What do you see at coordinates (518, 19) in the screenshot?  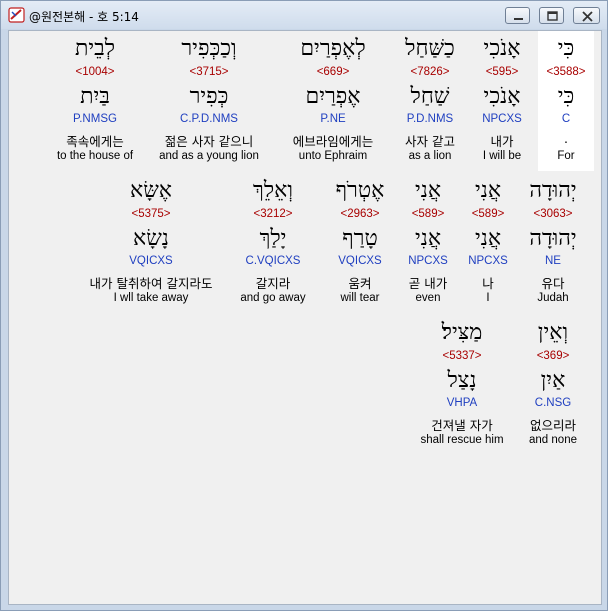 I see `minimize-icon` at bounding box center [518, 19].